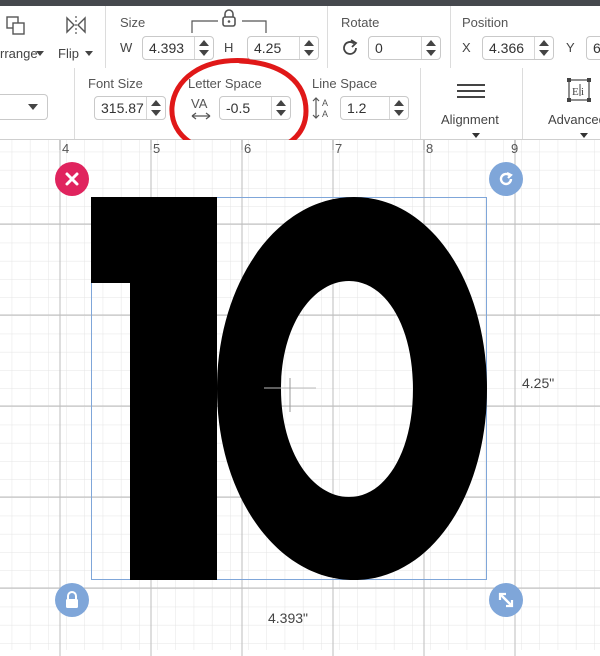 The image size is (600, 656). Describe the element at coordinates (570, 103) in the screenshot. I see `advanced-button: E i Advanced` at that location.